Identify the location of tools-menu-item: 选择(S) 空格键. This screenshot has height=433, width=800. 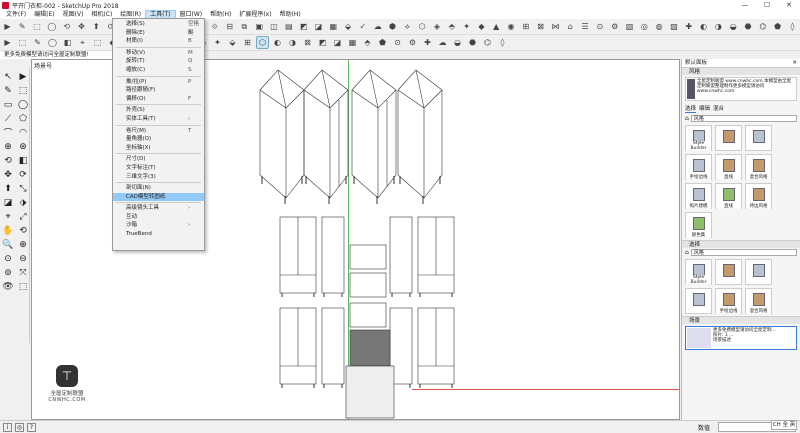
(158, 28).